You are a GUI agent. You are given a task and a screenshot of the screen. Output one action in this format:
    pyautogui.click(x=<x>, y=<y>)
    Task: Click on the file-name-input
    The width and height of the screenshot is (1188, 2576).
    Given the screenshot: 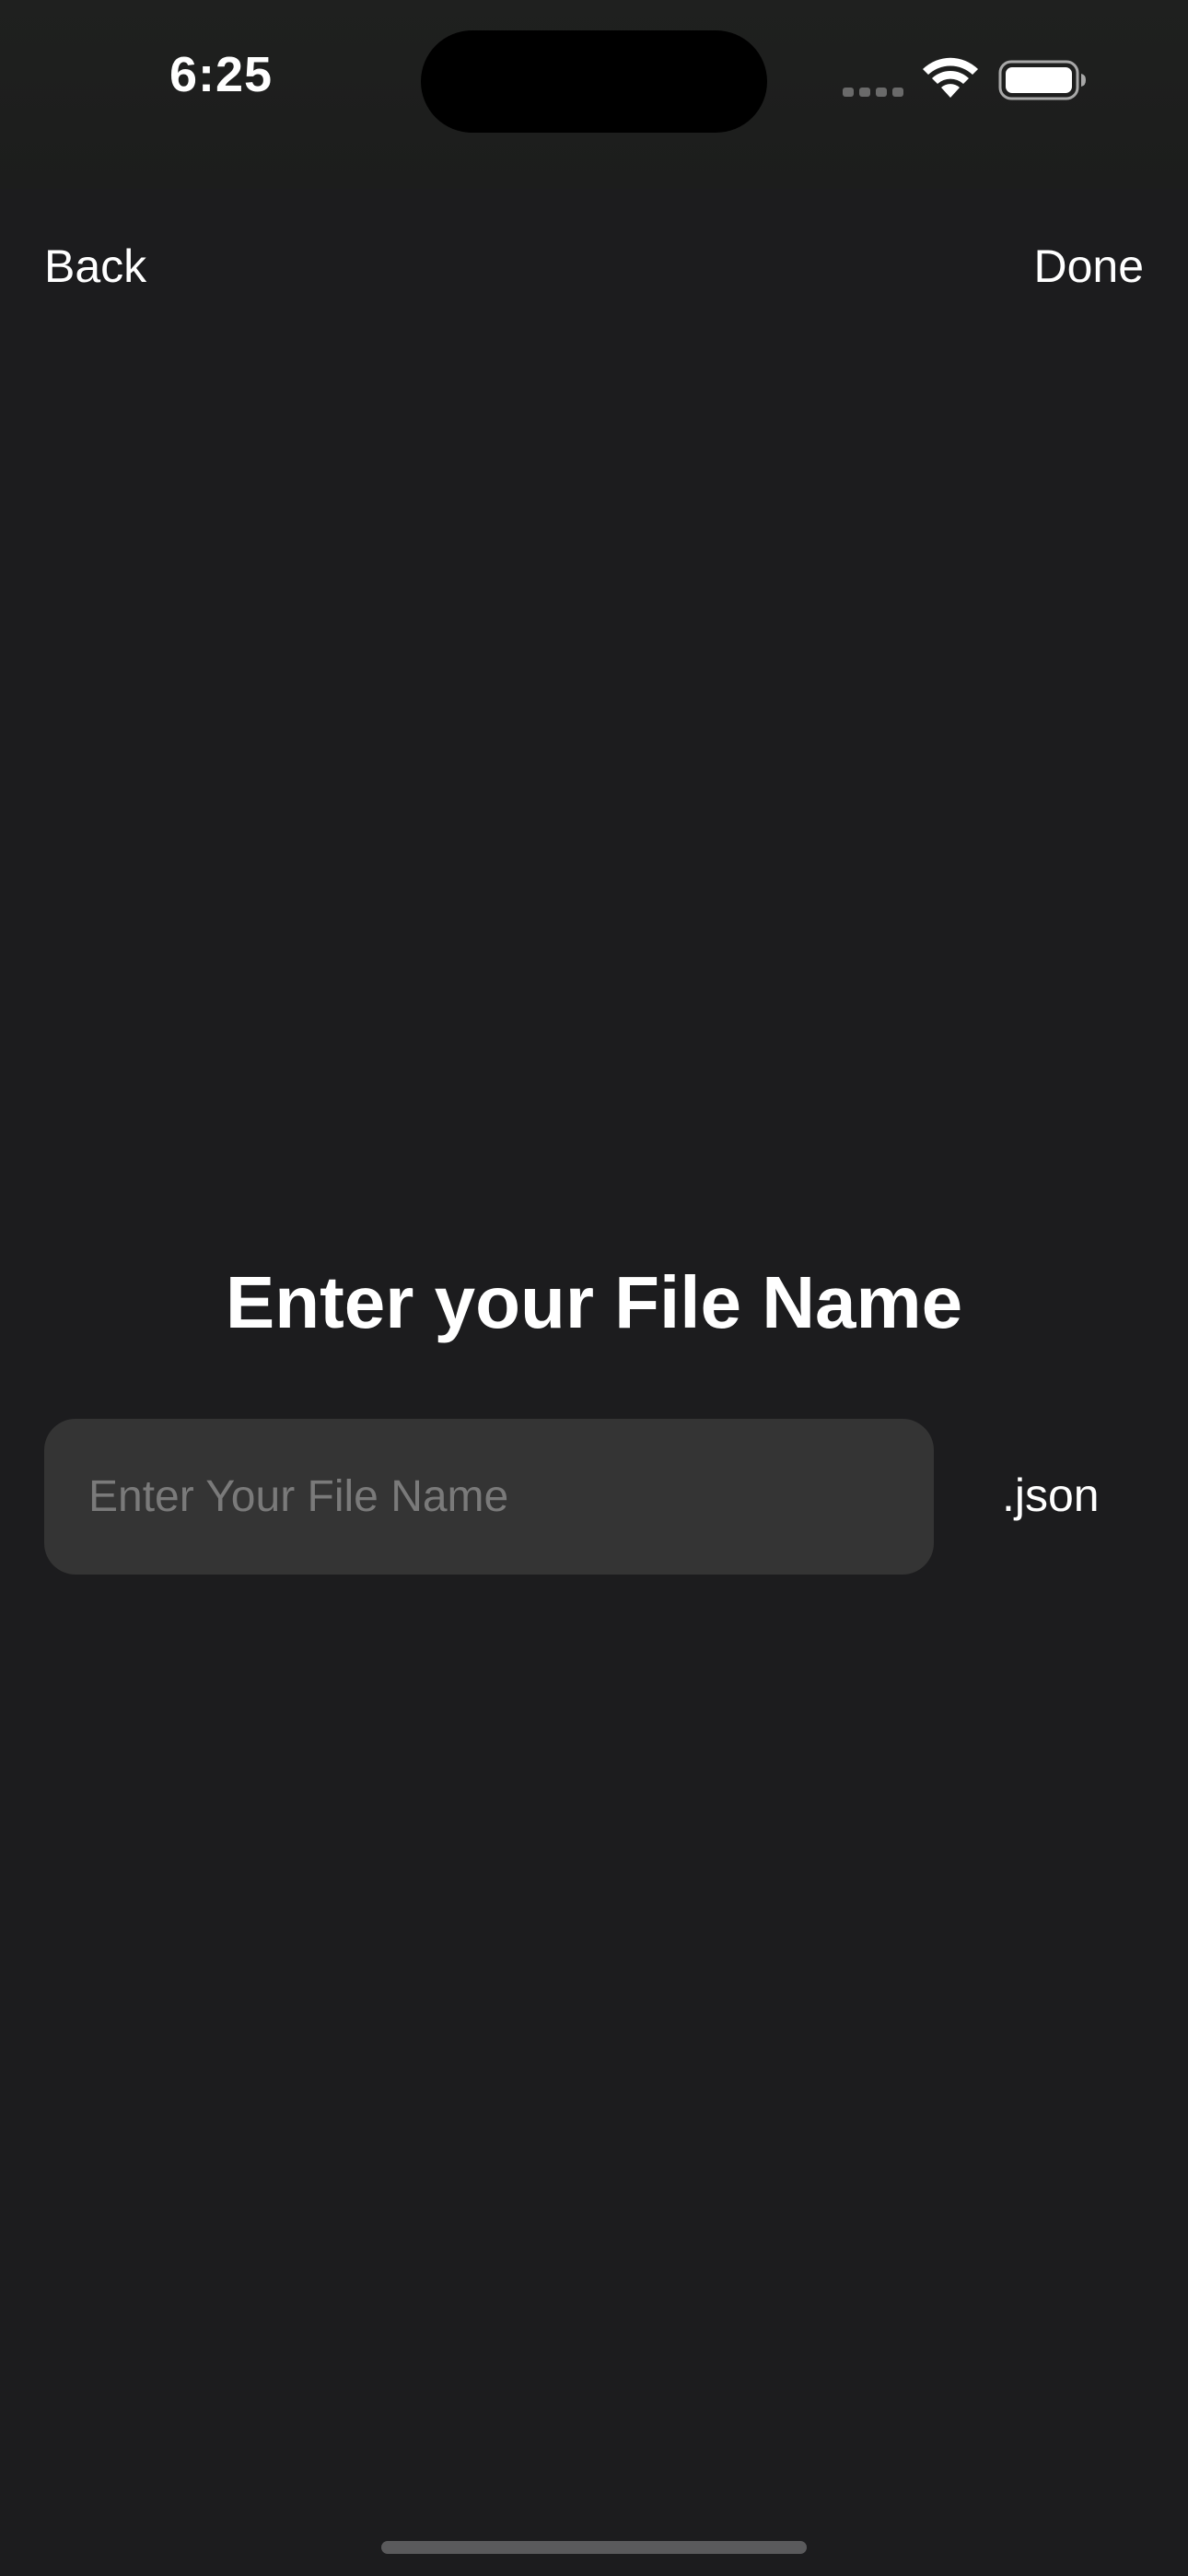 What is the action you would take?
    pyautogui.click(x=489, y=1497)
    